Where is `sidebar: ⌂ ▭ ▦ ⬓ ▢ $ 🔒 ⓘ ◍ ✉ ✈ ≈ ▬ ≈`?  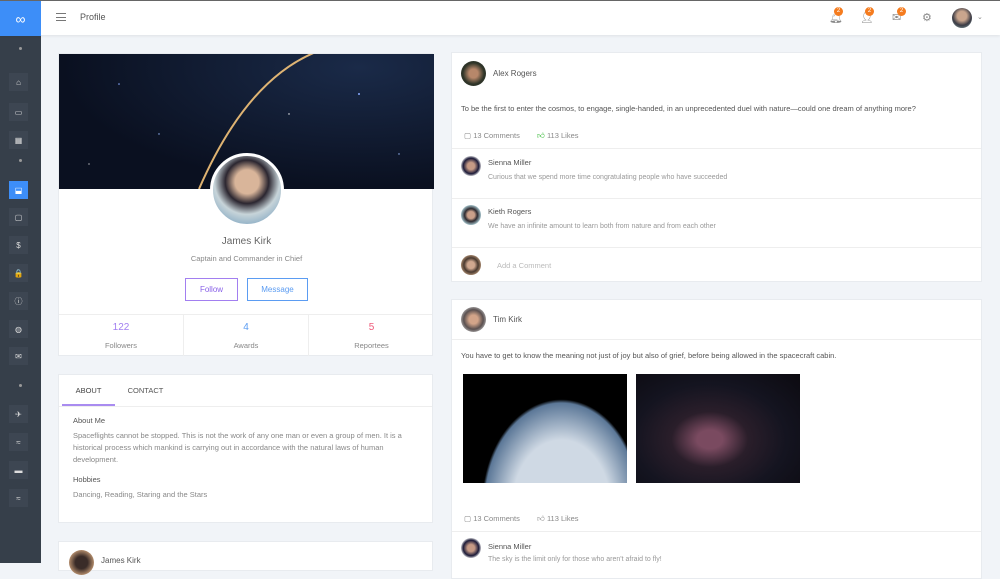
sidebar: ⌂ ▭ ▦ ⬓ ▢ $ 🔒 ⓘ ◍ ✉ ✈ ≈ ▬ ≈ is located at coordinates (20, 299).